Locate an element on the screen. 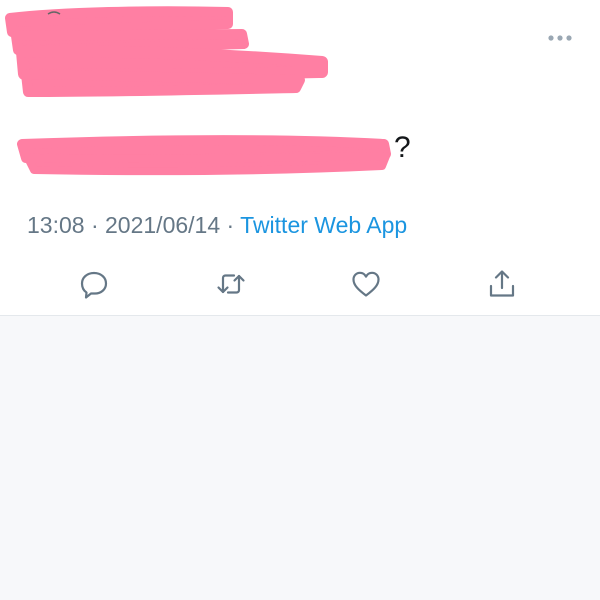  like-button is located at coordinates (366, 284).